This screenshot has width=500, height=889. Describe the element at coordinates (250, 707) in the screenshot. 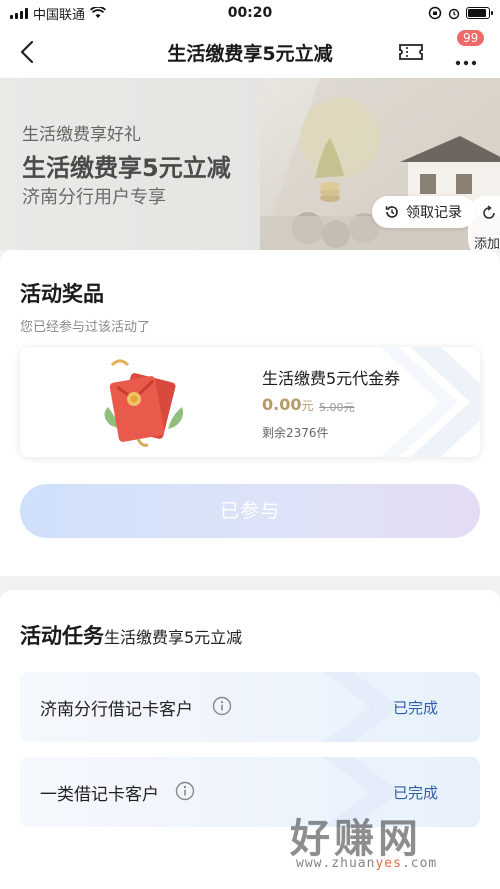

I see `task-row: 济南分行借记卡客户 已完成` at that location.